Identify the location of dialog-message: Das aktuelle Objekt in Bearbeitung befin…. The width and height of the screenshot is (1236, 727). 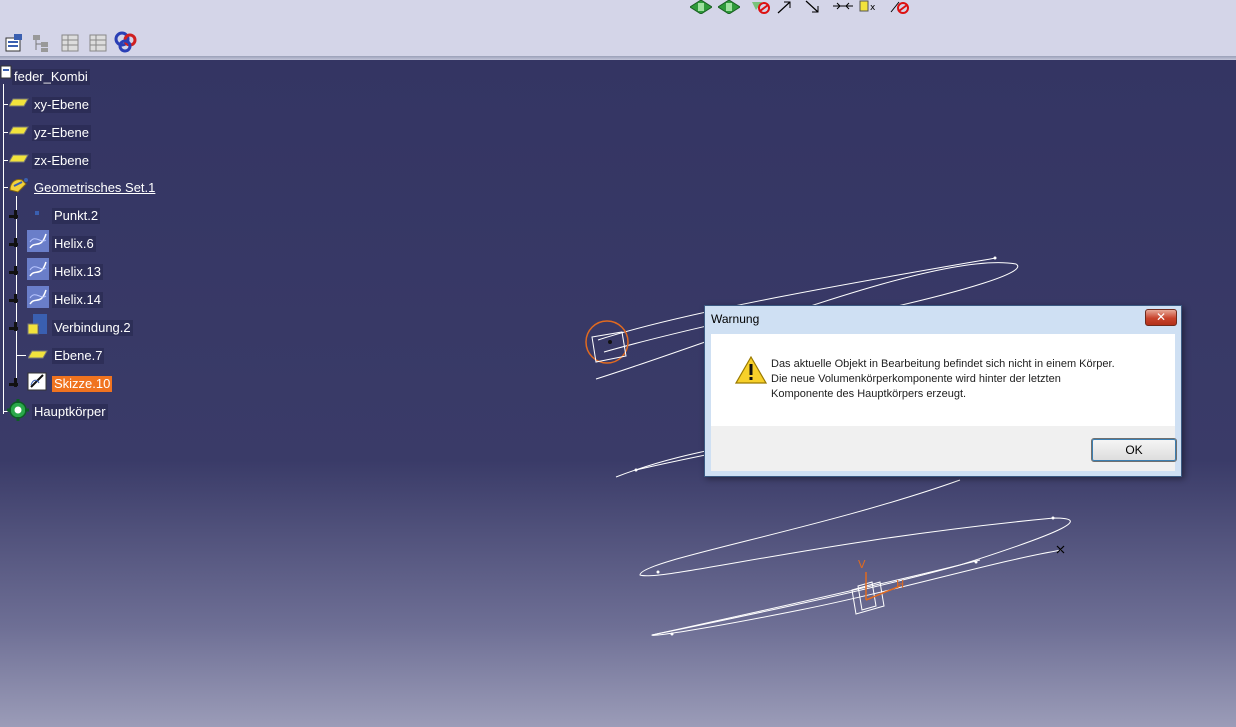
(968, 379).